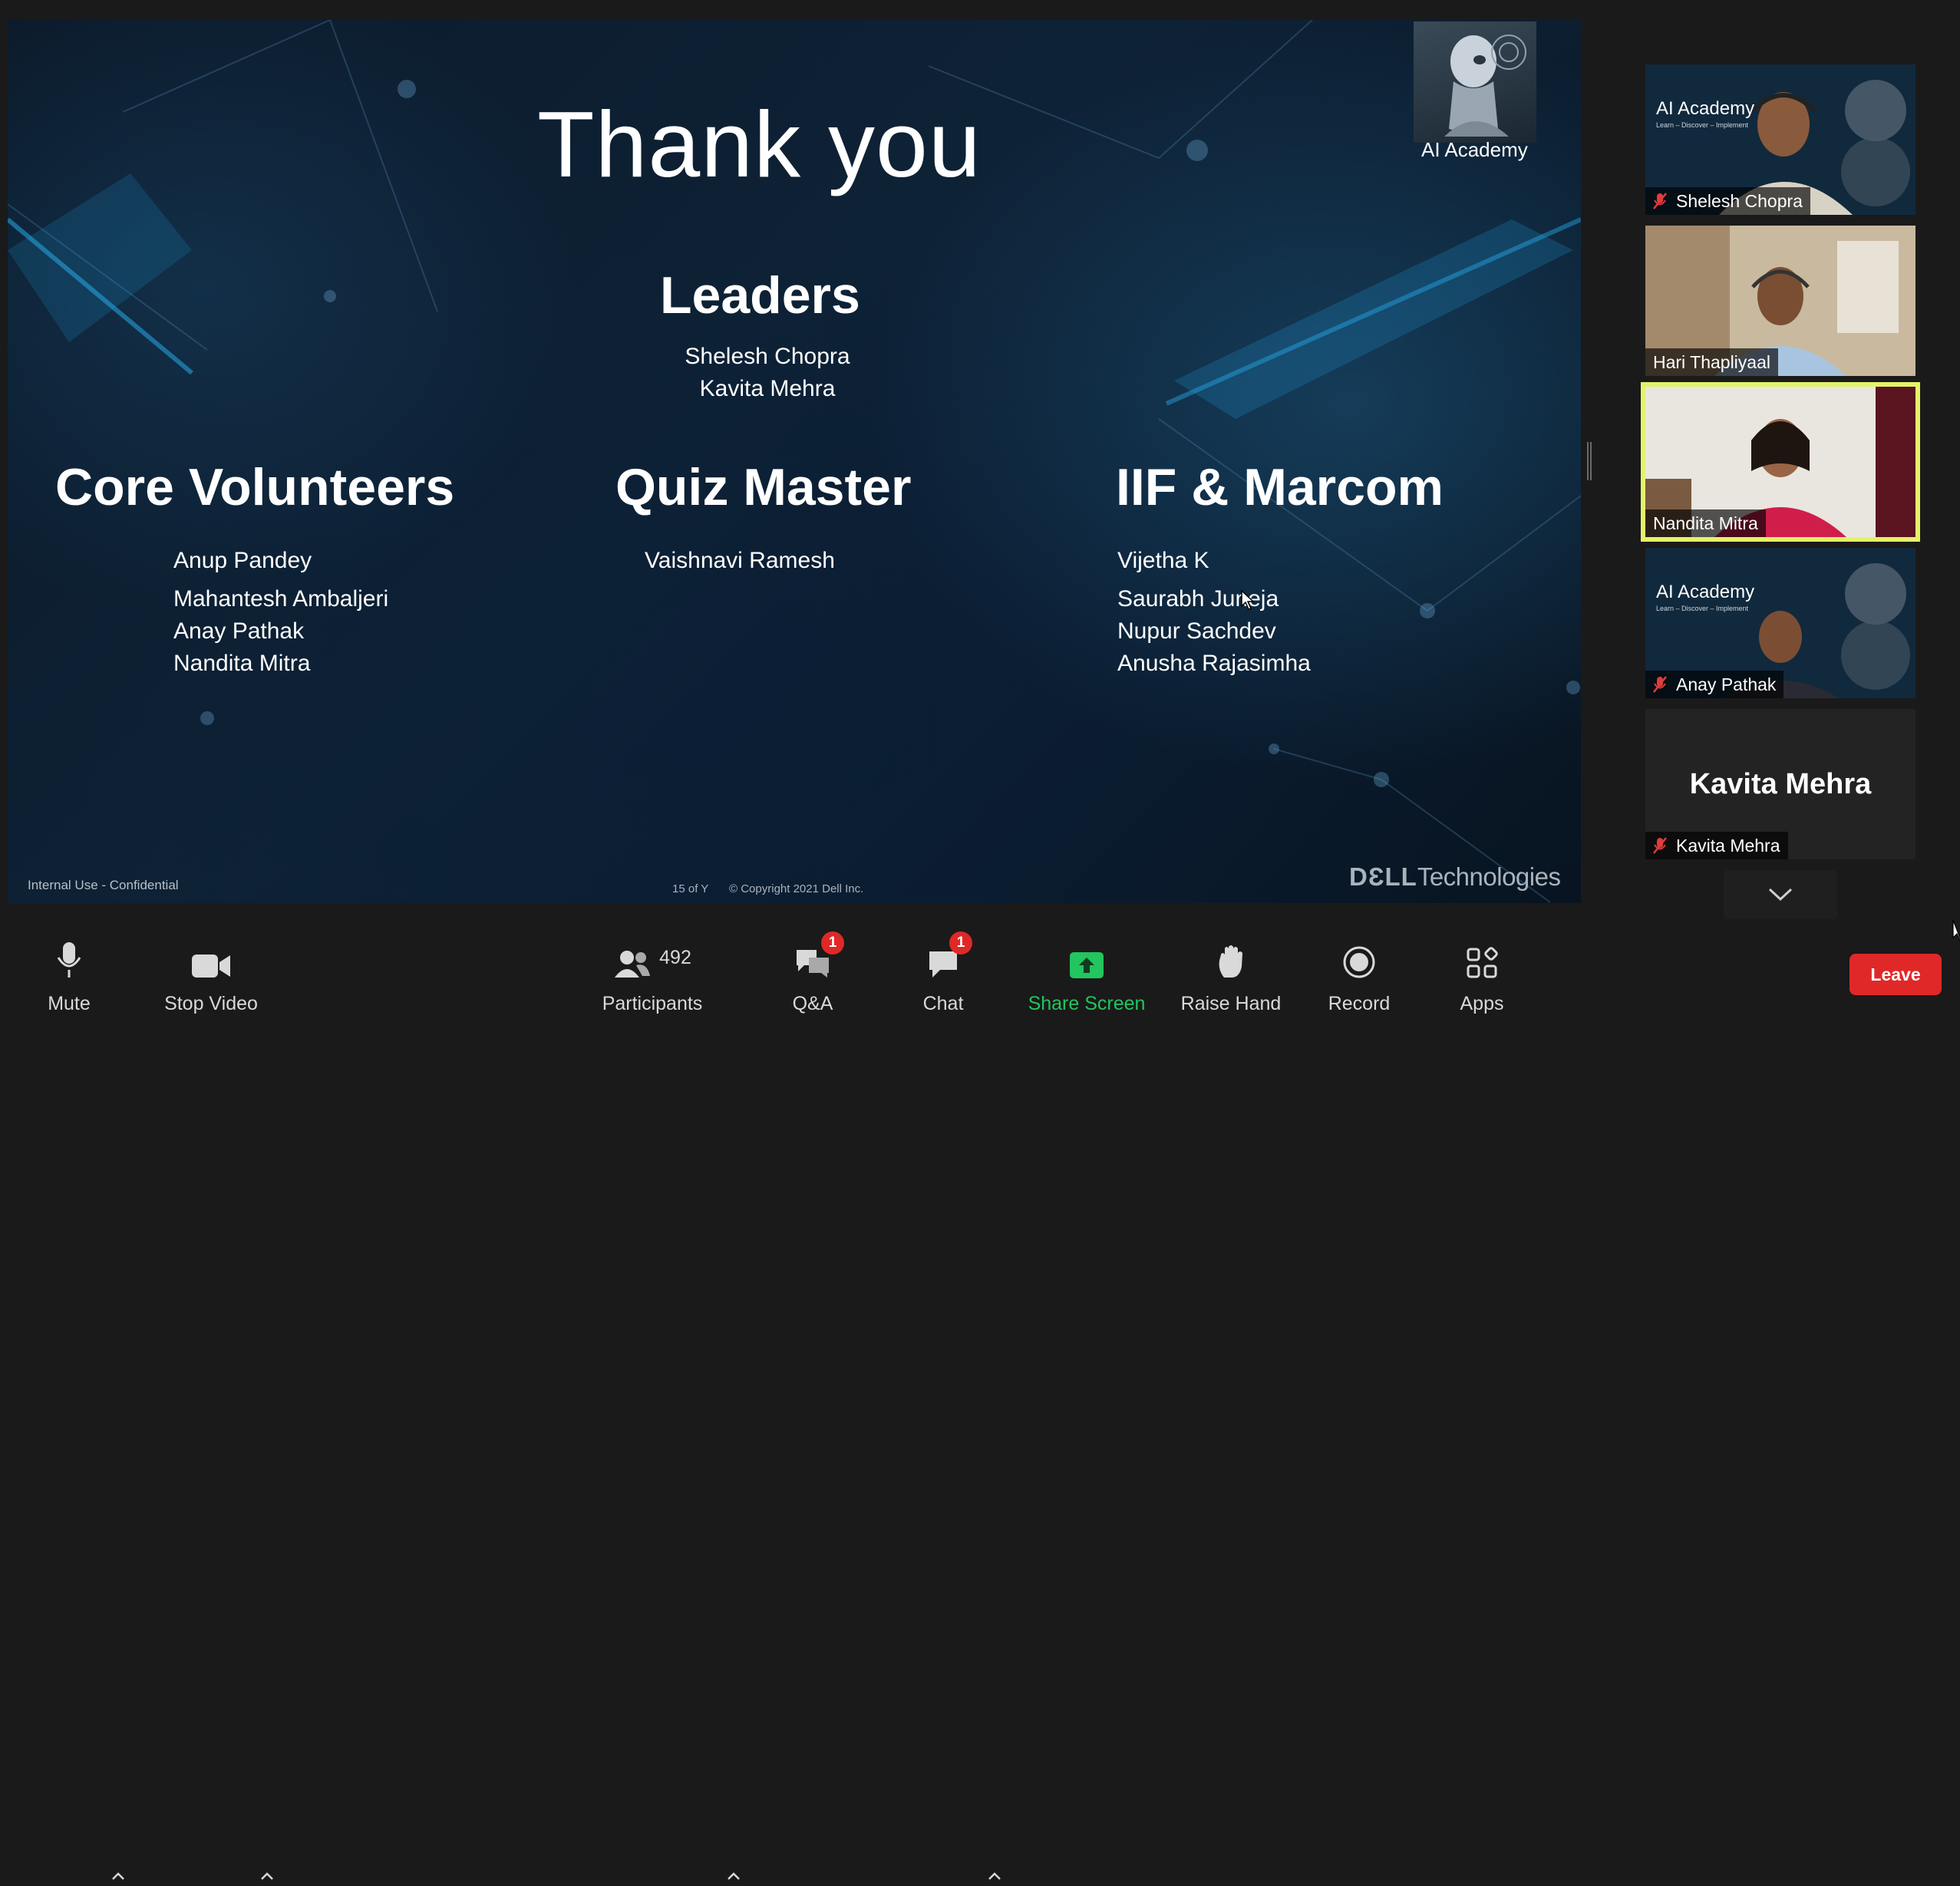 The height and width of the screenshot is (1886, 1960). What do you see at coordinates (1230, 961) in the screenshot?
I see `raise-hand-icon` at bounding box center [1230, 961].